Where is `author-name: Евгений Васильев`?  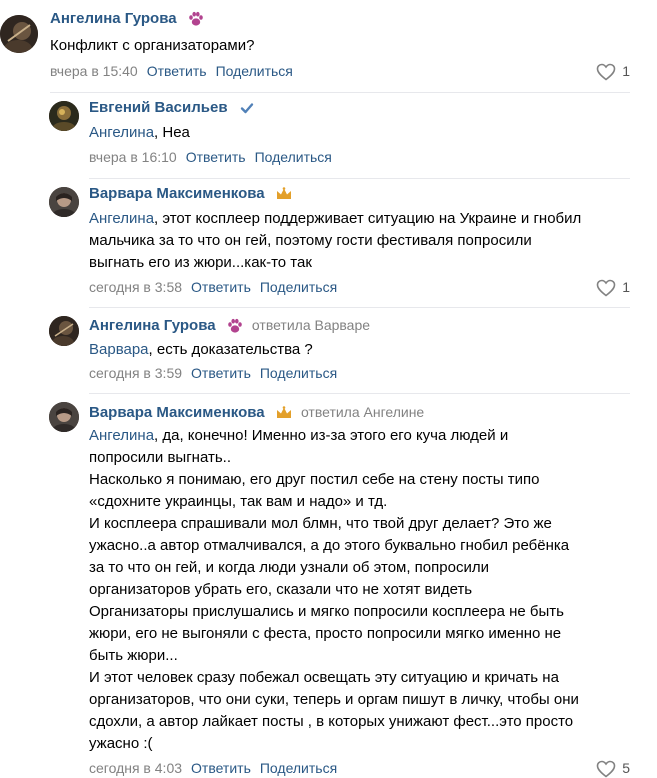 author-name: Евгений Васильев is located at coordinates (158, 107).